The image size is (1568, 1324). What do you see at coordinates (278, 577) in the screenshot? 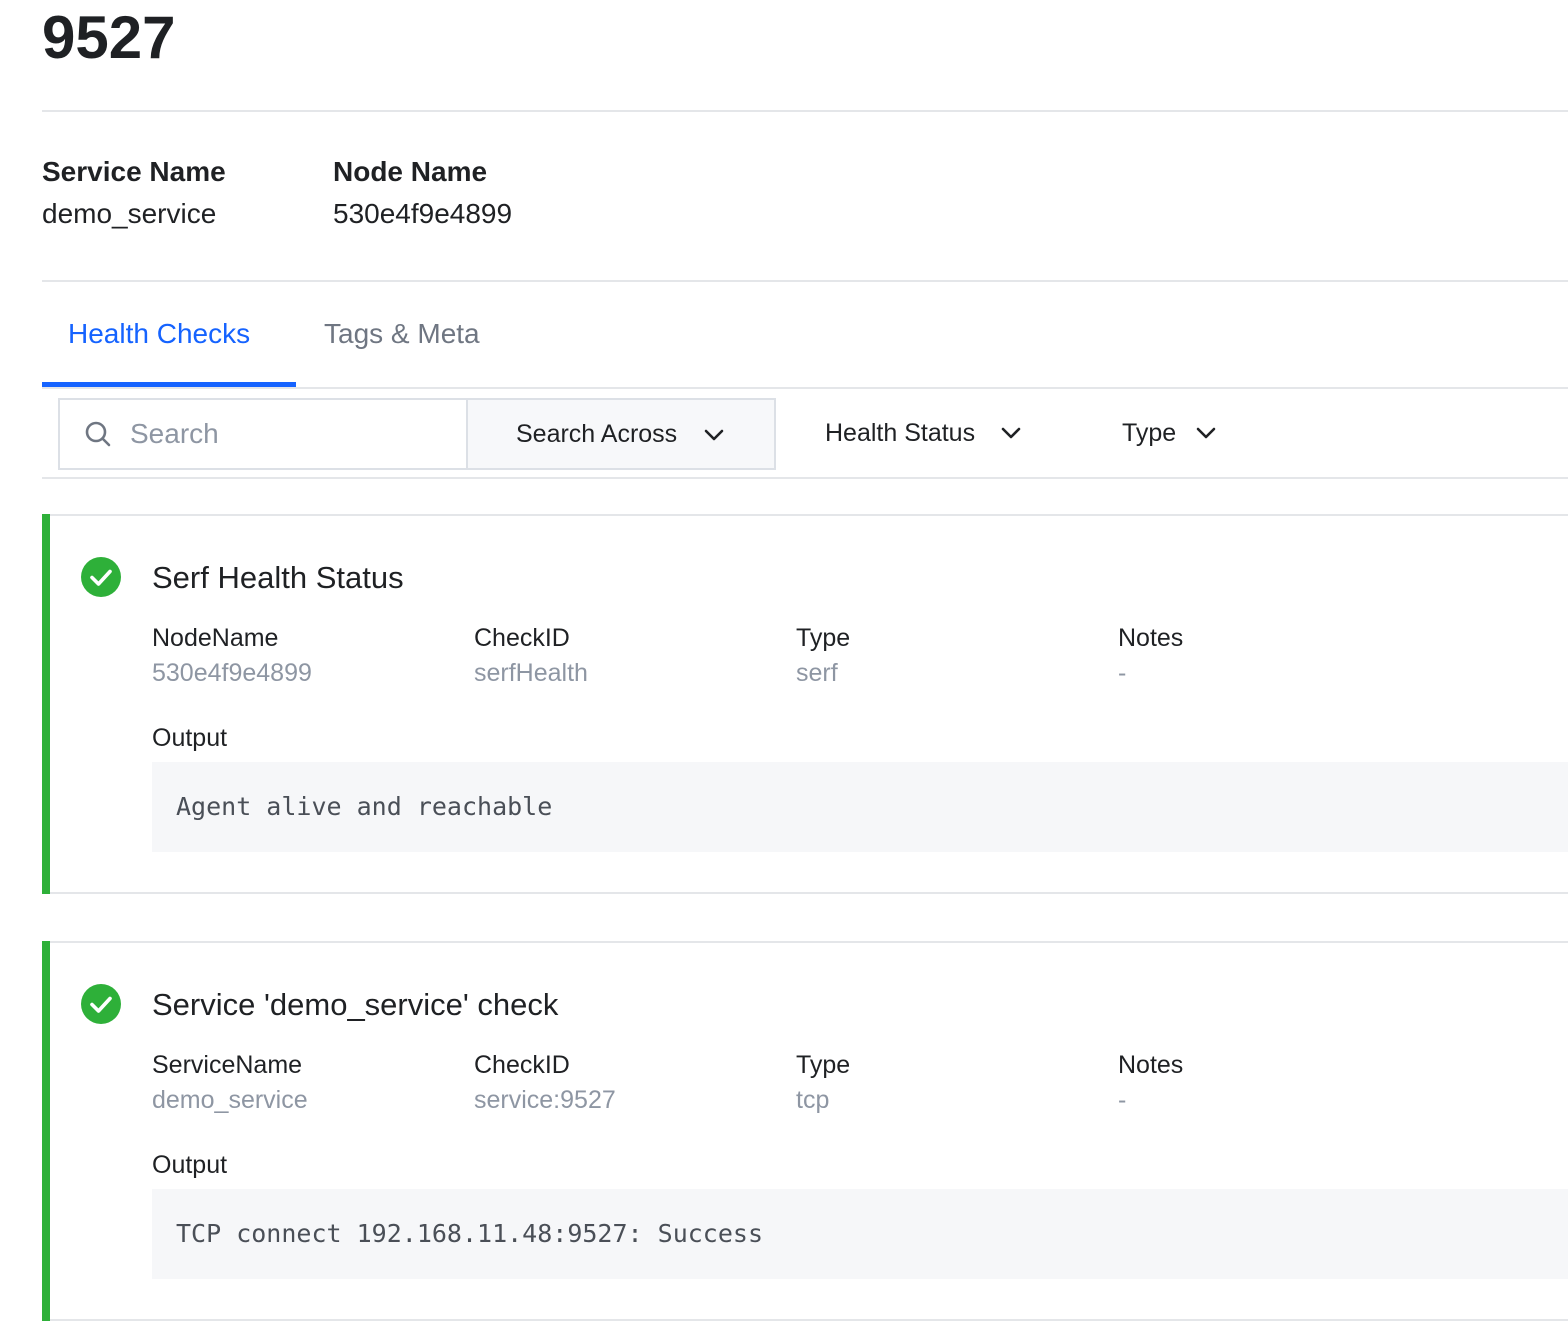
I see `check-title: Serf Health Status` at bounding box center [278, 577].